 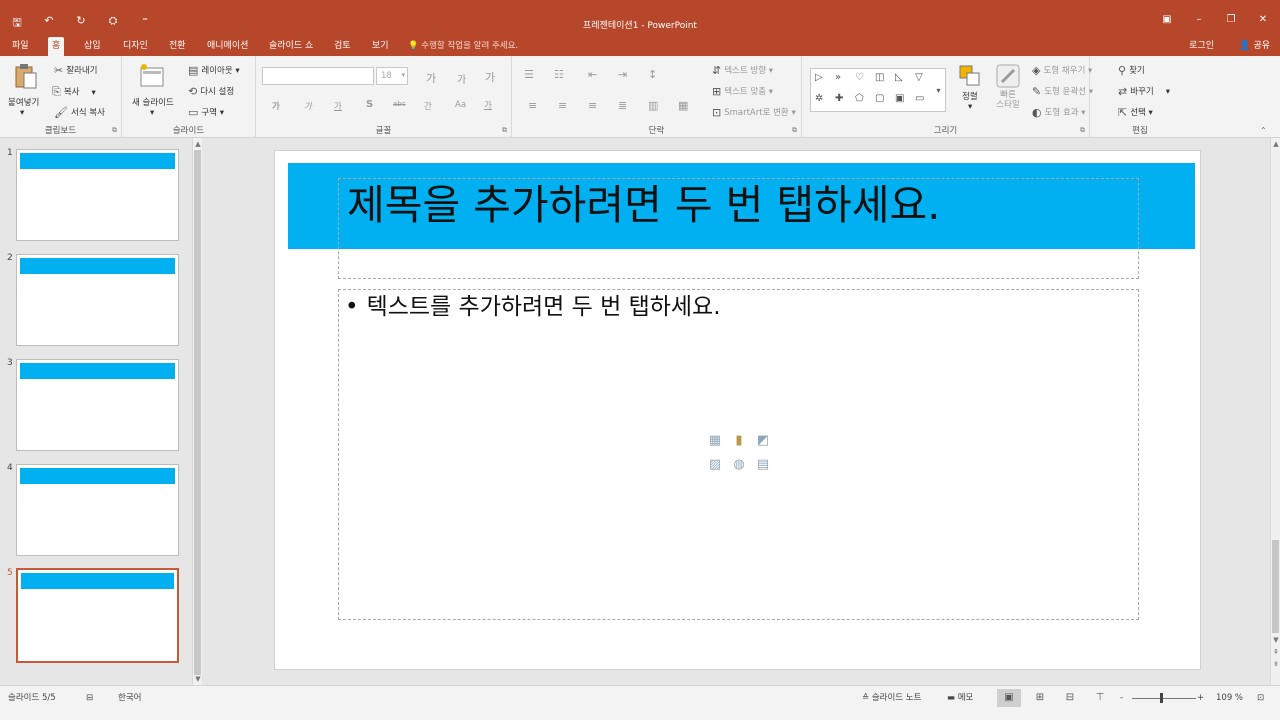 What do you see at coordinates (1121, 698) in the screenshot?
I see `zoom-out-button: -` at bounding box center [1121, 698].